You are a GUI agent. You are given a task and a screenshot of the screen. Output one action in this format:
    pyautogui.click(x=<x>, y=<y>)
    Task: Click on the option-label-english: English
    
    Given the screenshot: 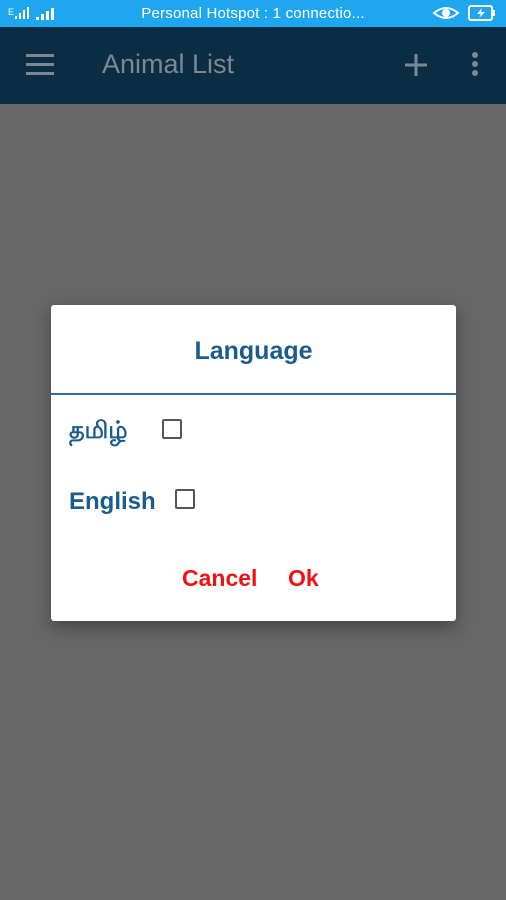 What is the action you would take?
    pyautogui.click(x=112, y=501)
    